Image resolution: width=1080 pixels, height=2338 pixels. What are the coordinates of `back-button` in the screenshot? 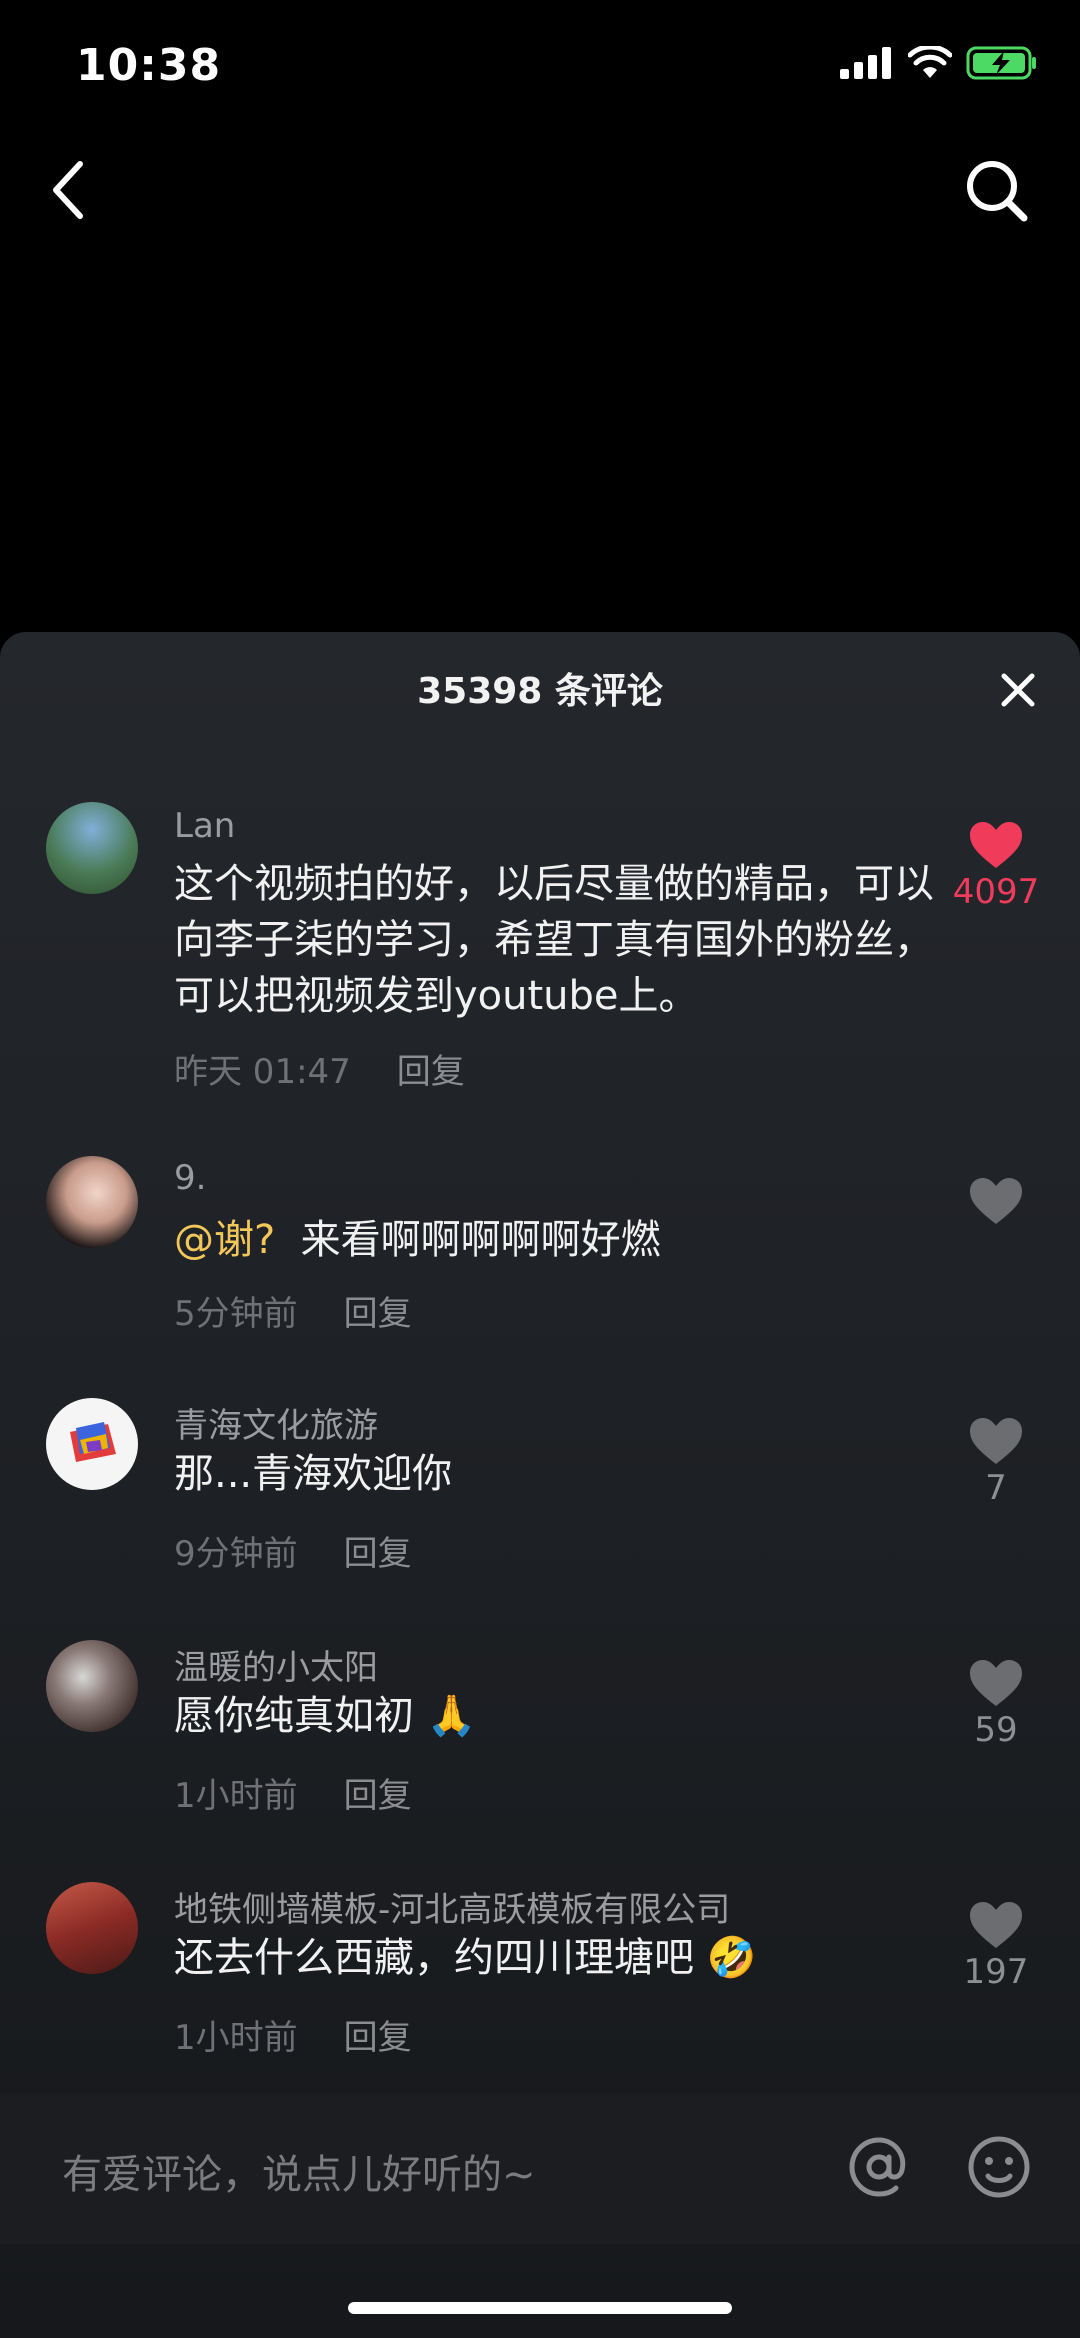 It's located at (70, 190).